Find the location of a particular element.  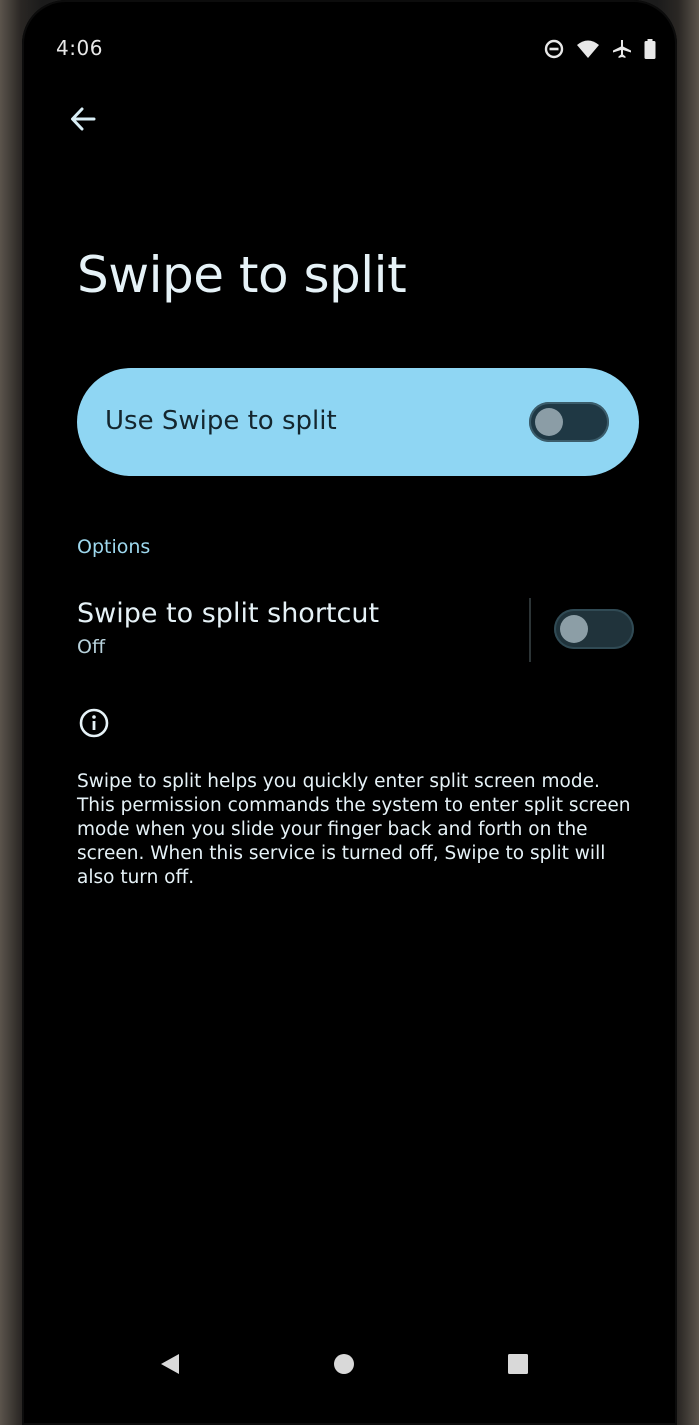

wifi-icon is located at coordinates (588, 49).